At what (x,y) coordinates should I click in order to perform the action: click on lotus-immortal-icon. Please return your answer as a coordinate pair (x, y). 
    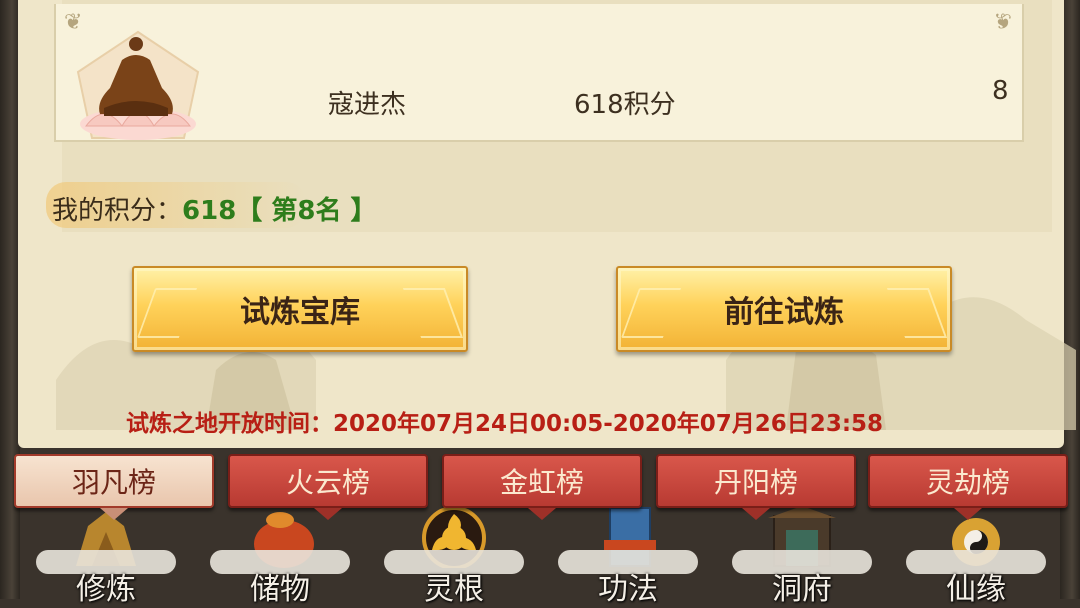
    Looking at the image, I should click on (138, 85).